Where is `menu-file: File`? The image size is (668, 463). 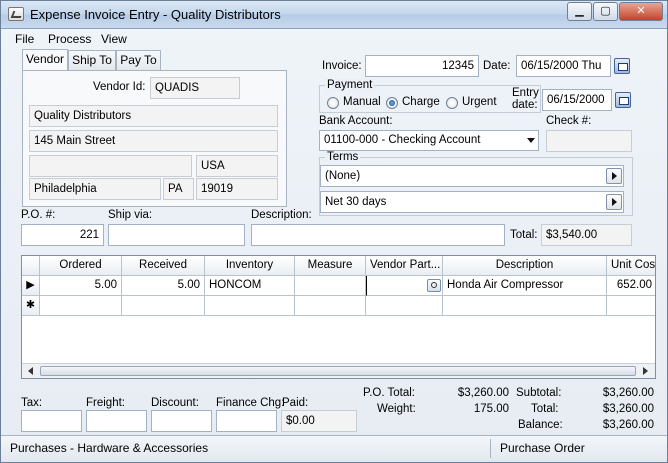 menu-file: File is located at coordinates (24, 39).